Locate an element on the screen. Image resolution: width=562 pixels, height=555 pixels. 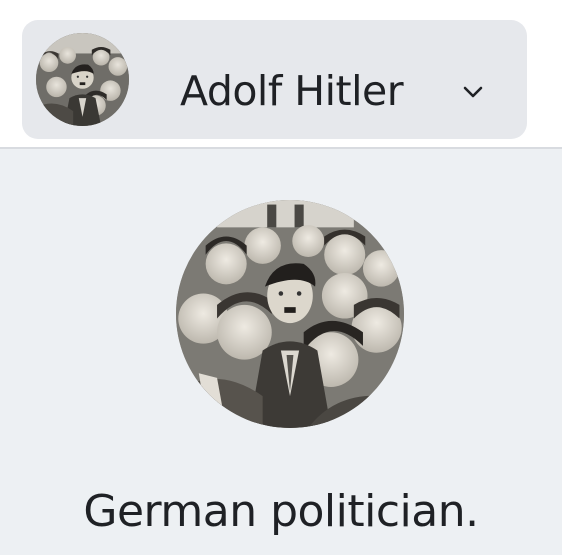
entity-avatar-small is located at coordinates (82, 79).